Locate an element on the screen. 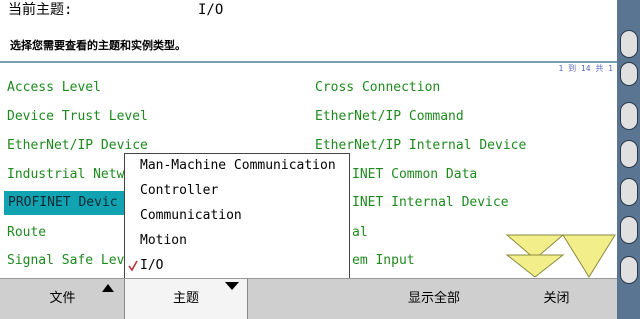 Image resolution: width=640 pixels, height=319 pixels. show-all-button: 显示全部 is located at coordinates (434, 299).